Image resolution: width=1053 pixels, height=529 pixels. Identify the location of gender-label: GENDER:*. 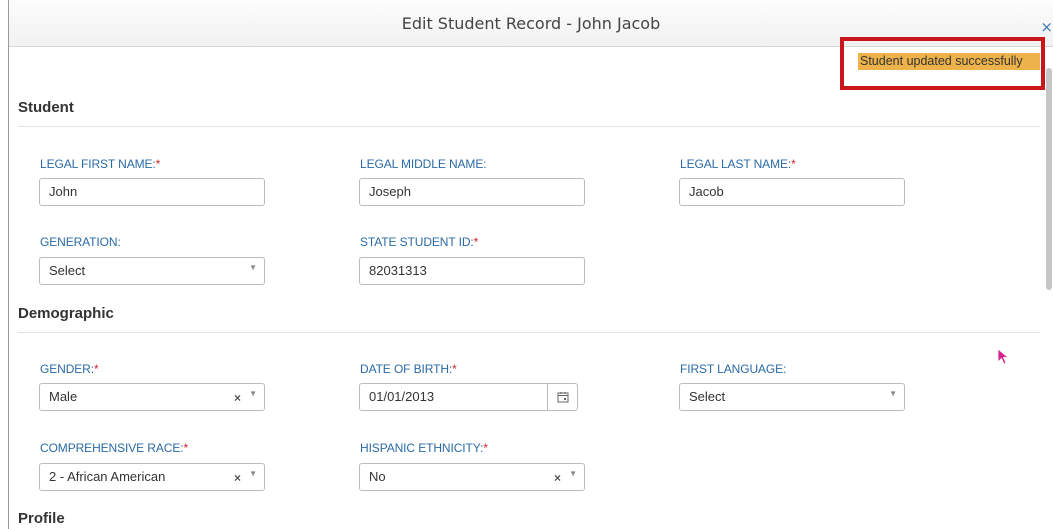
(69, 369).